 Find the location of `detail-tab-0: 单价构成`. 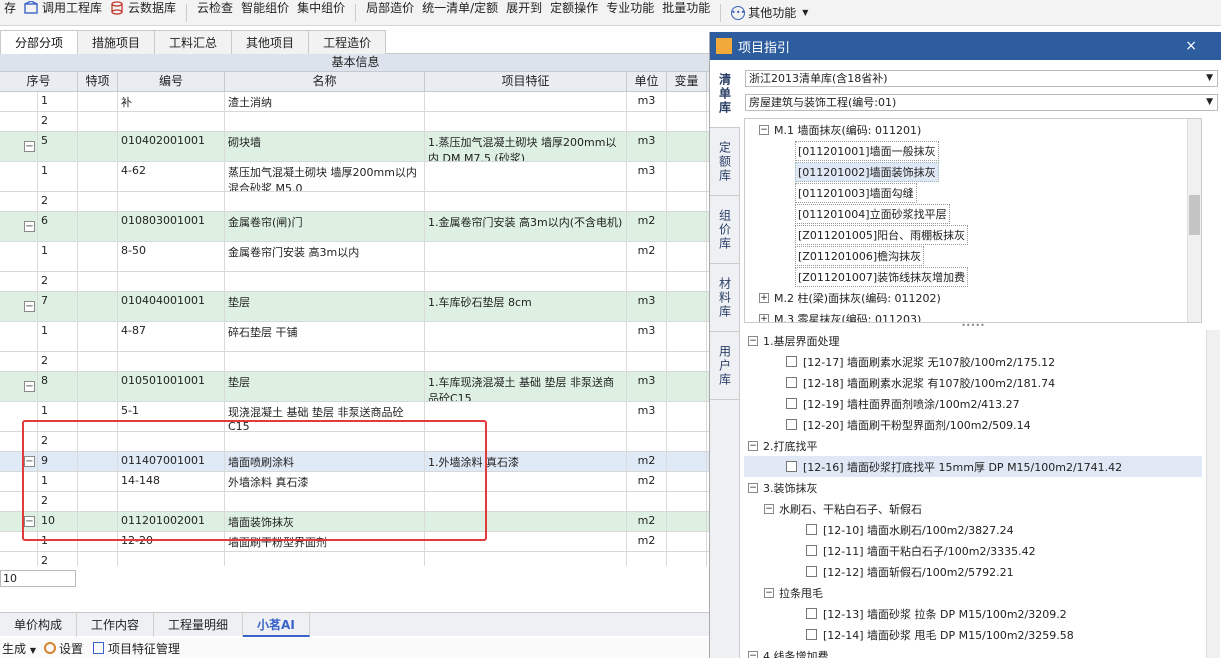

detail-tab-0: 单价构成 is located at coordinates (39, 624).